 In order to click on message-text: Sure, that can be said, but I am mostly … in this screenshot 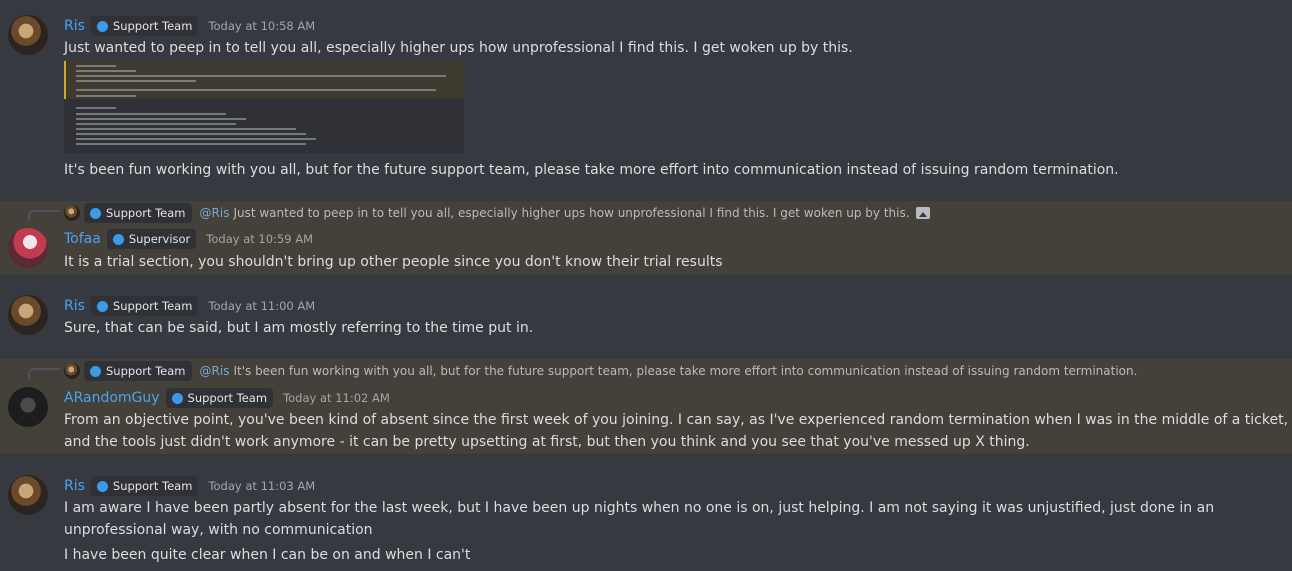, I will do `click(299, 328)`.